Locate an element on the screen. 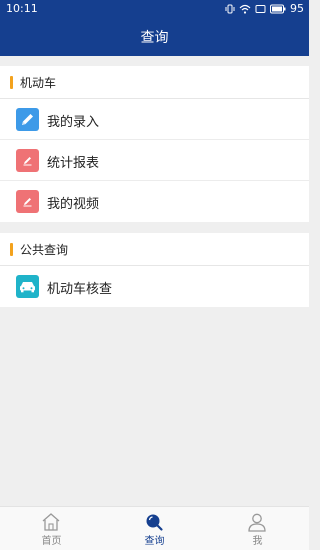  car-icon is located at coordinates (27, 286).